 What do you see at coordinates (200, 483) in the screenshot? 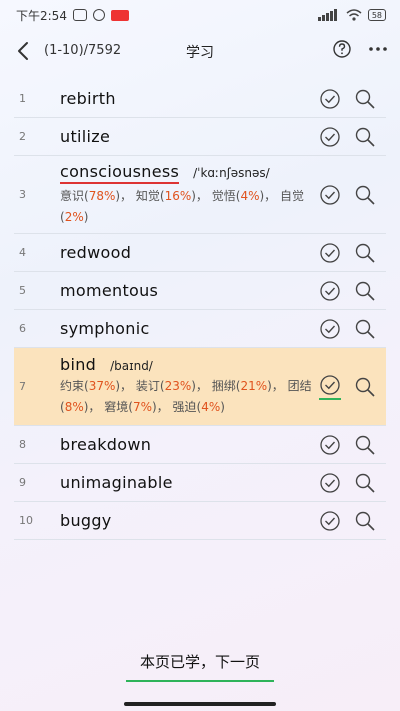
I see `word-row: 9 unimaginable` at bounding box center [200, 483].